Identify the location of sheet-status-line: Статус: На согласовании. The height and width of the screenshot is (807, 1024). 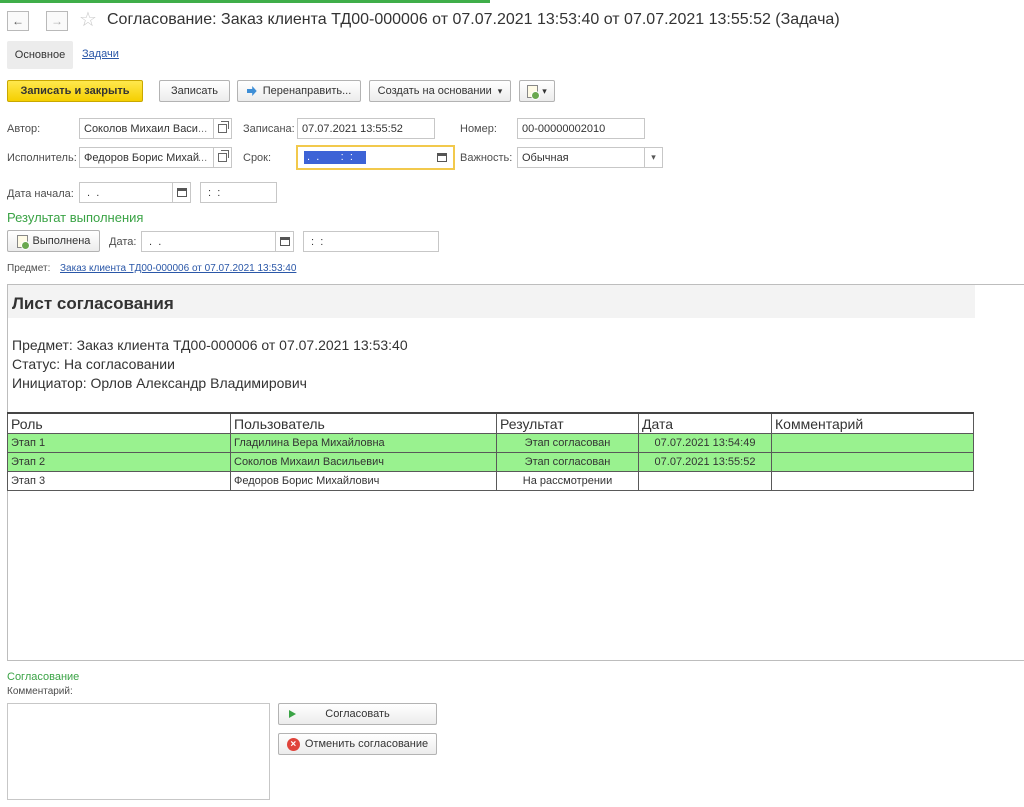
(93, 364).